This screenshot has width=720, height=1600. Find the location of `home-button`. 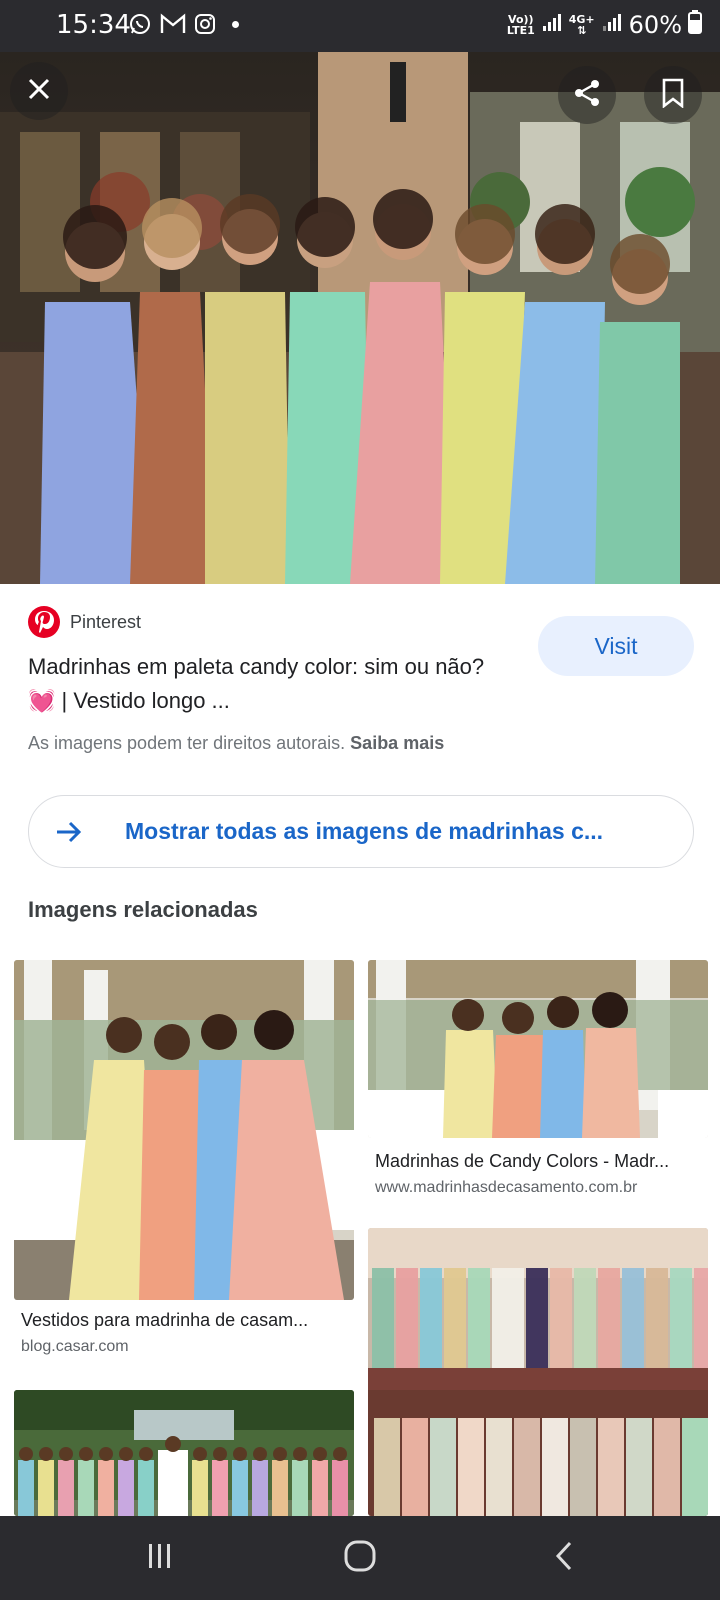

home-button is located at coordinates (360, 1558).